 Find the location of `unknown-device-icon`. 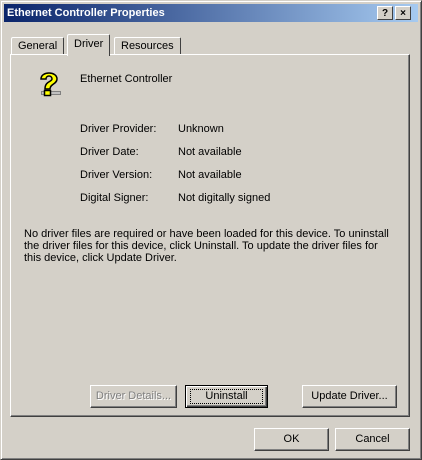

unknown-device-icon is located at coordinates (50, 84).